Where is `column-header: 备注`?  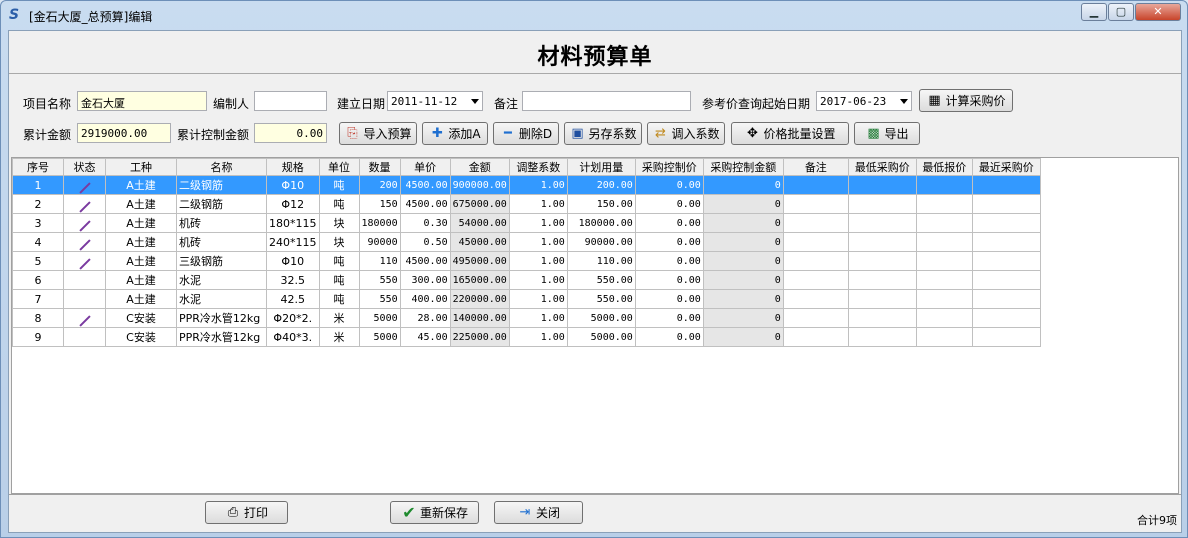
column-header: 备注 is located at coordinates (815, 167).